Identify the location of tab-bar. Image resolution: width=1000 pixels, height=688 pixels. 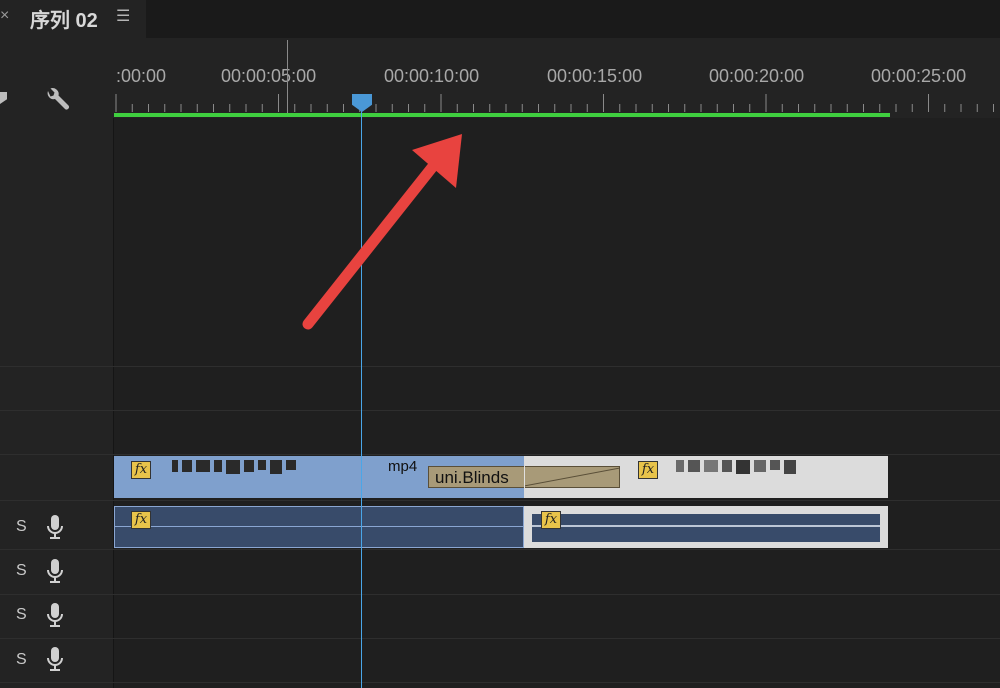
(500, 19).